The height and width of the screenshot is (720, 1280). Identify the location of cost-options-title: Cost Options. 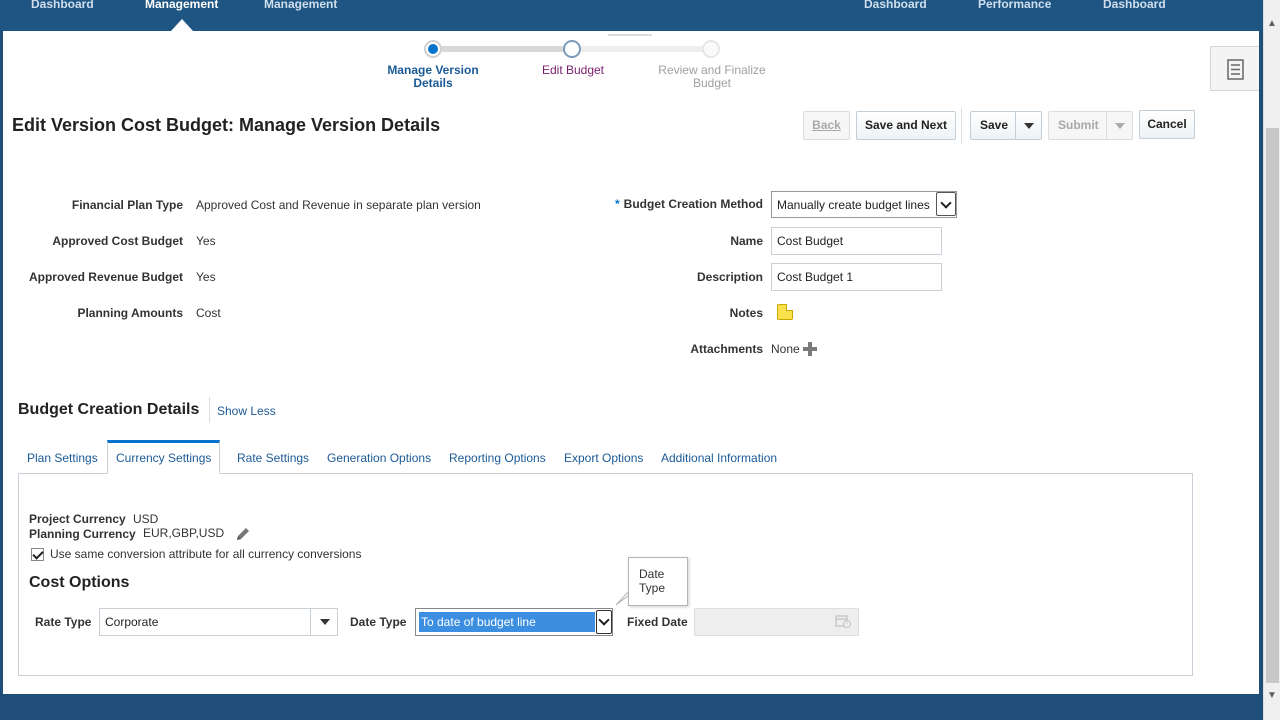
(79, 582).